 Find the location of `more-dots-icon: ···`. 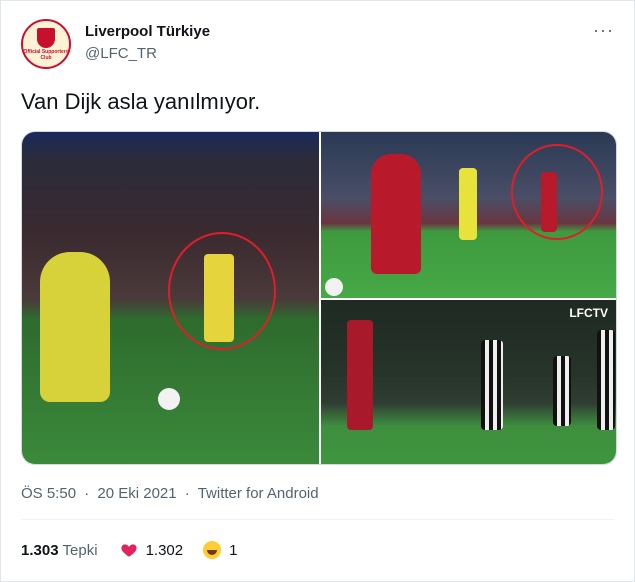

more-dots-icon: ··· is located at coordinates (603, 30).